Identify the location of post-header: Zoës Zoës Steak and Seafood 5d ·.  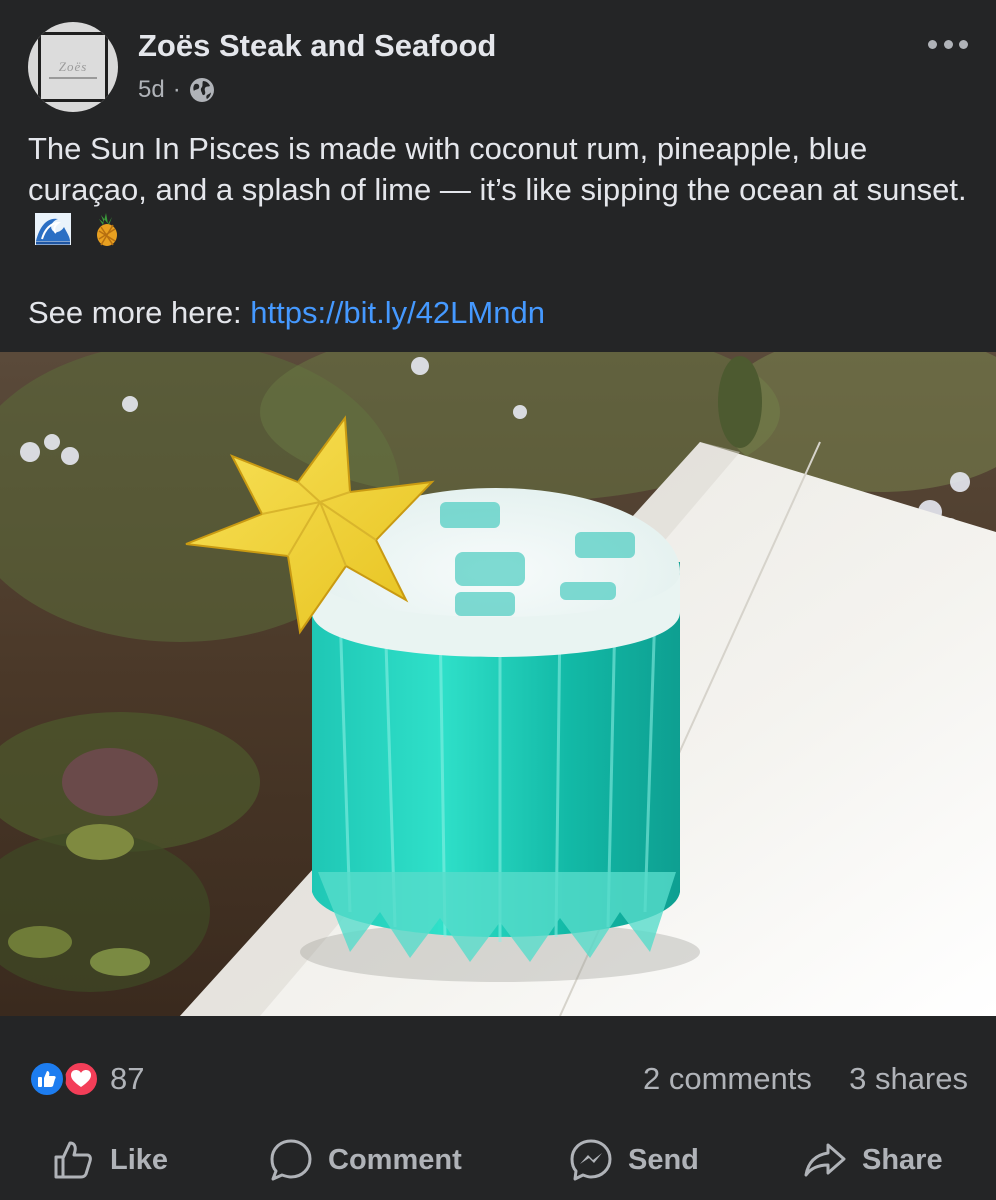
(498, 60).